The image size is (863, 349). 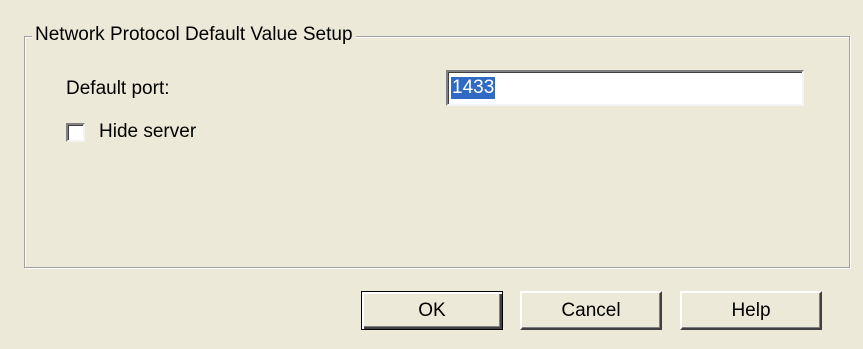 What do you see at coordinates (591, 310) in the screenshot?
I see `cancel-button: Cancel` at bounding box center [591, 310].